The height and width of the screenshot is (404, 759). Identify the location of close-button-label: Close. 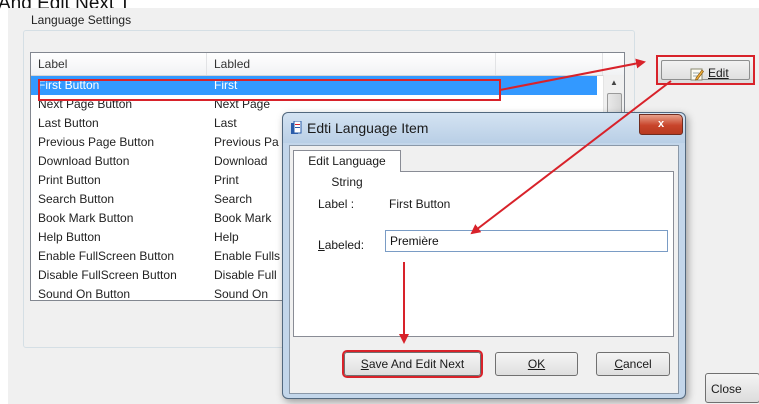
(726, 389).